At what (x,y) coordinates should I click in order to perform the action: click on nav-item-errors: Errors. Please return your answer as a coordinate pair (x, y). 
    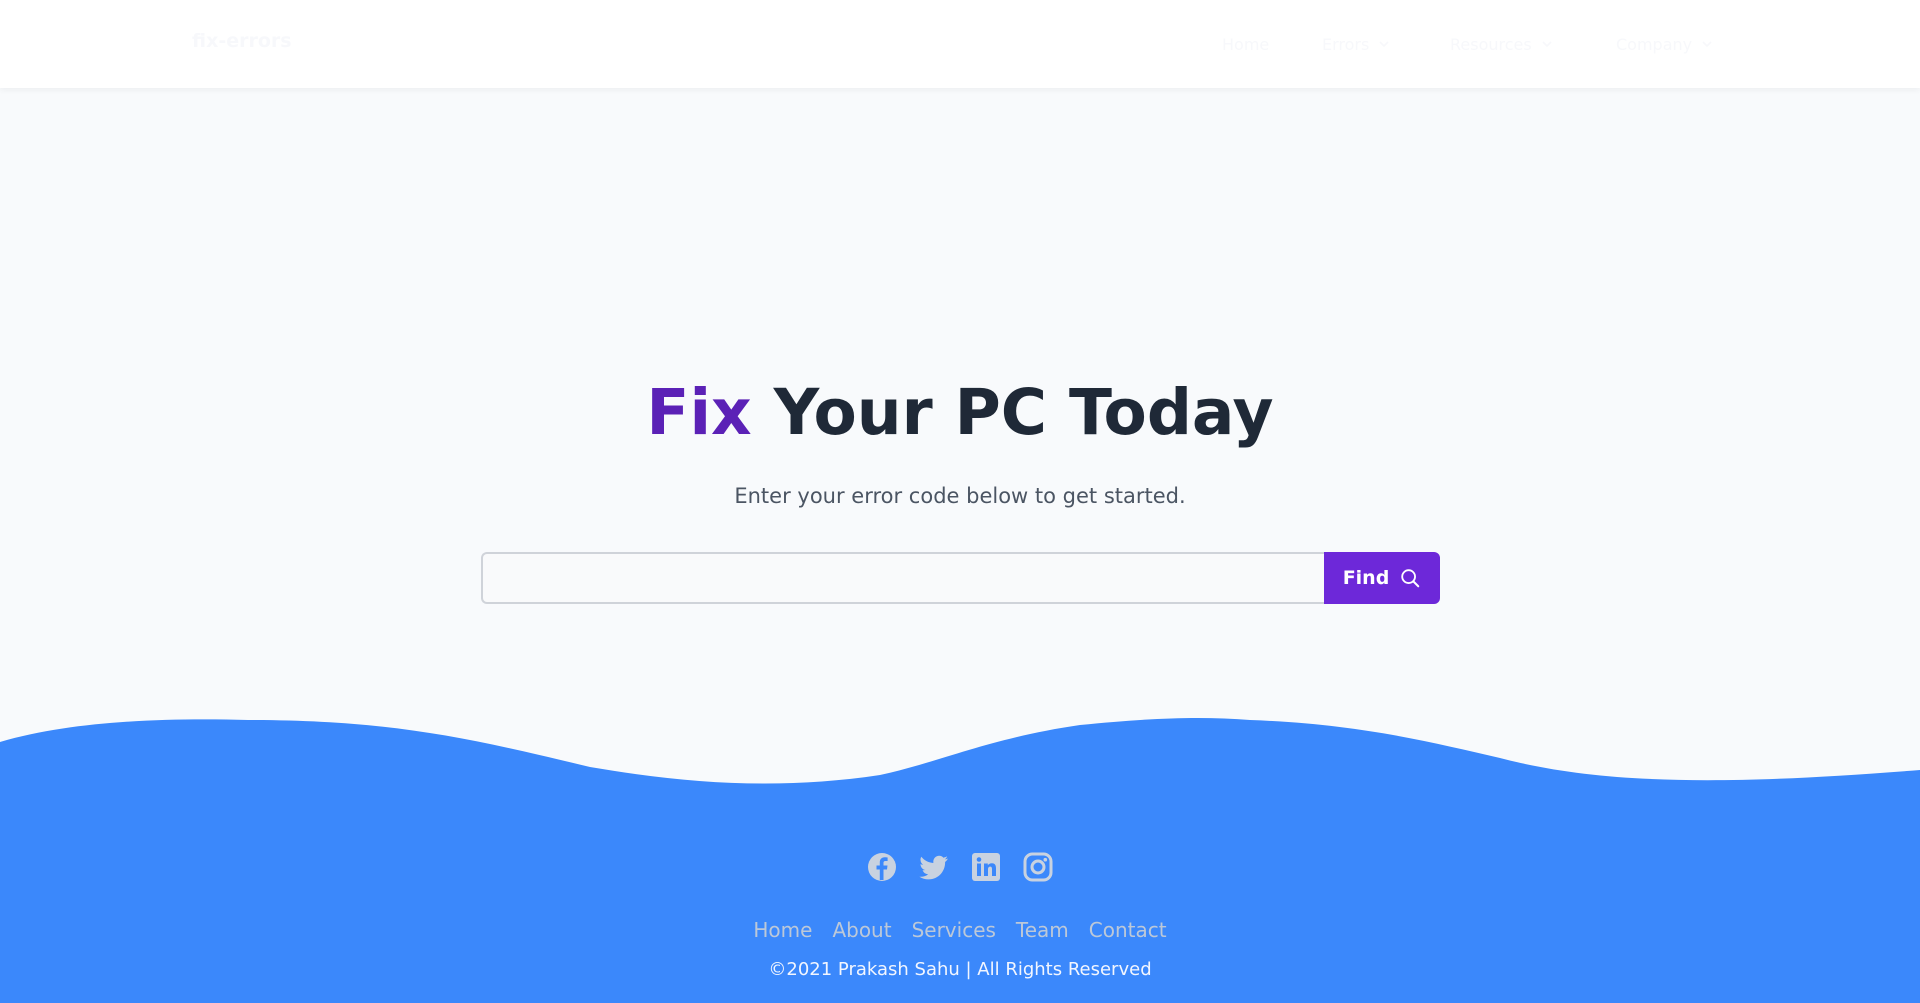
    Looking at the image, I should click on (1355, 44).